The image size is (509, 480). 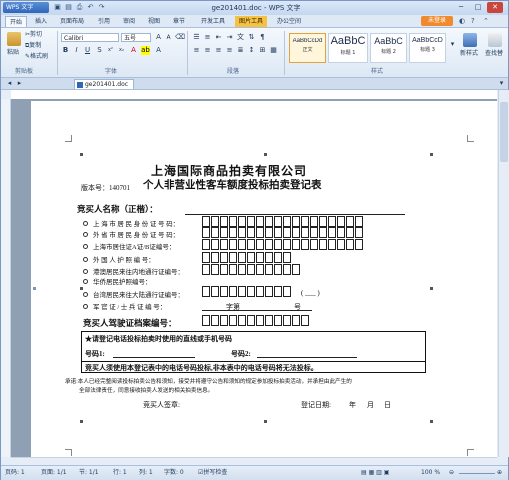 What do you see at coordinates (13, 53) in the screenshot?
I see `paste-label: 粘贴` at bounding box center [13, 53].